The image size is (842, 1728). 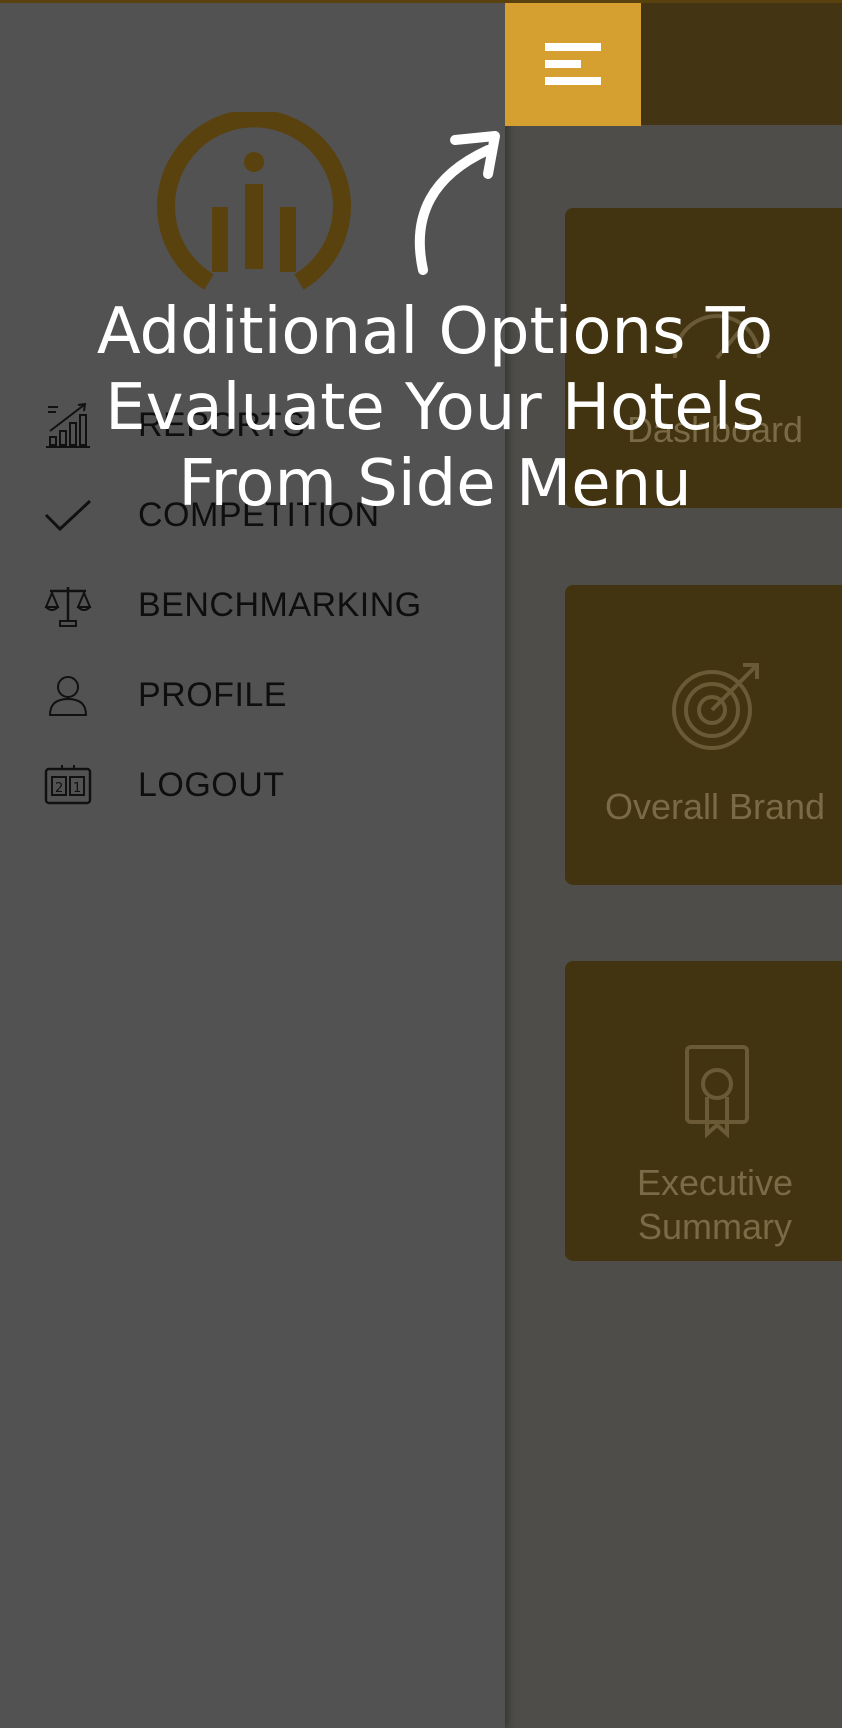 What do you see at coordinates (435, 484) in the screenshot?
I see `coach-tip-line: From Side Menu` at bounding box center [435, 484].